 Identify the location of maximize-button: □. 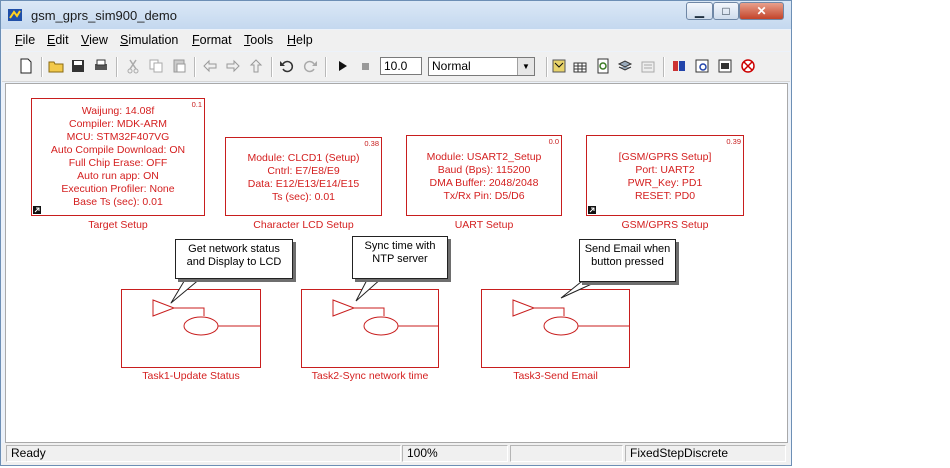
(726, 11).